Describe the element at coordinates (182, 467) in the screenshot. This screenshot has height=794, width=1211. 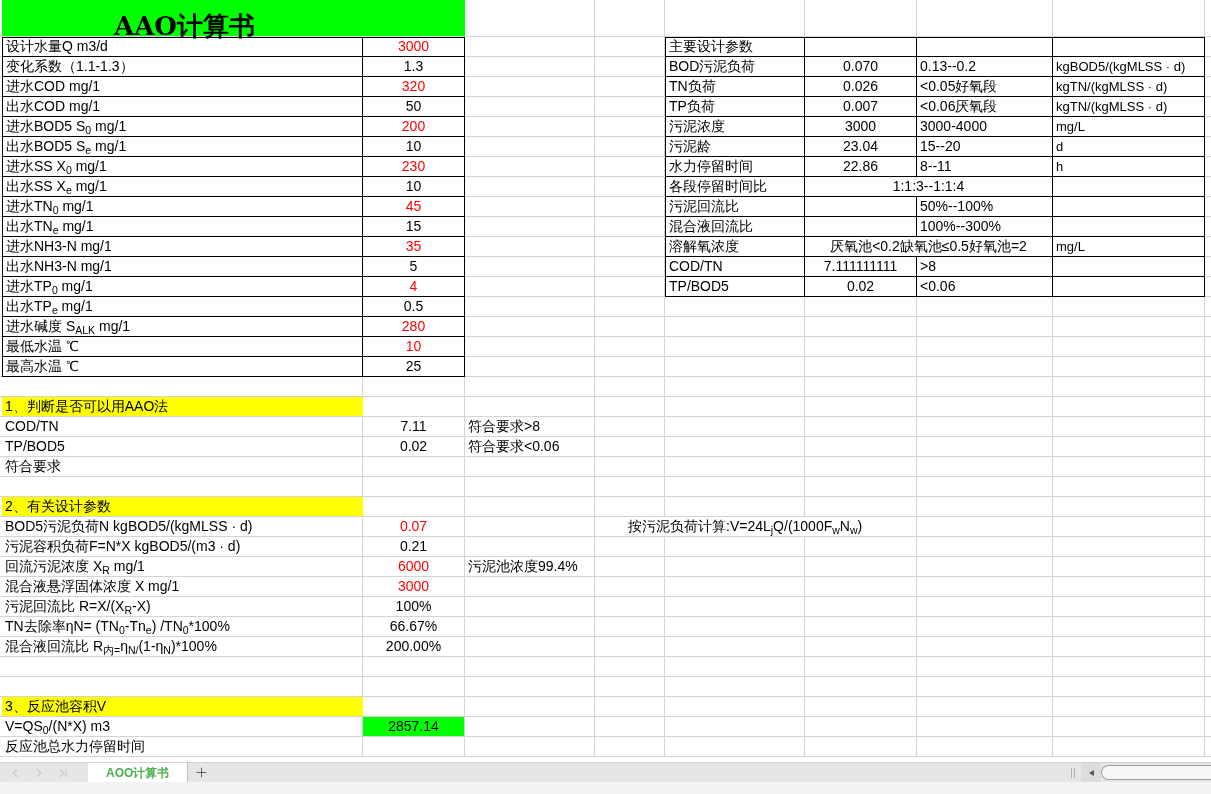
I see `table-cell: 符合要求` at that location.